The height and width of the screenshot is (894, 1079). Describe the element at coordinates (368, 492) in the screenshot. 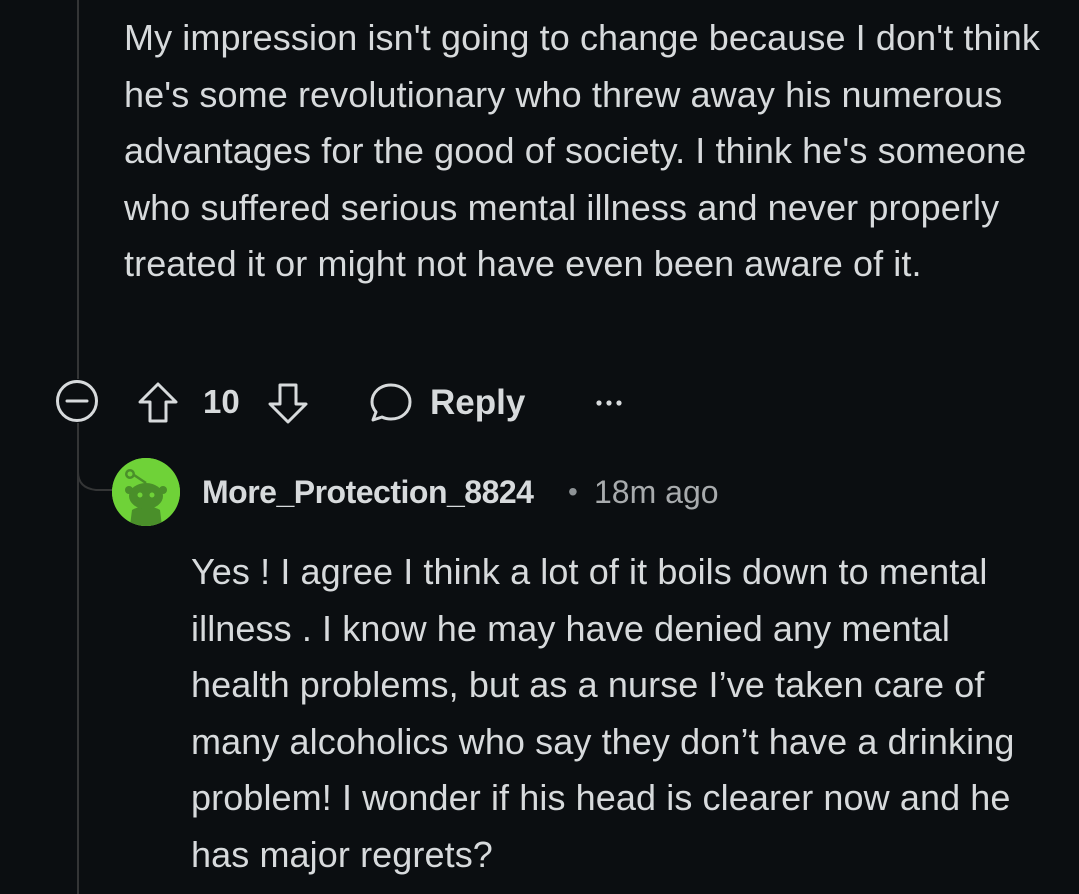

I see `comment-username: More_Protection_8824` at that location.